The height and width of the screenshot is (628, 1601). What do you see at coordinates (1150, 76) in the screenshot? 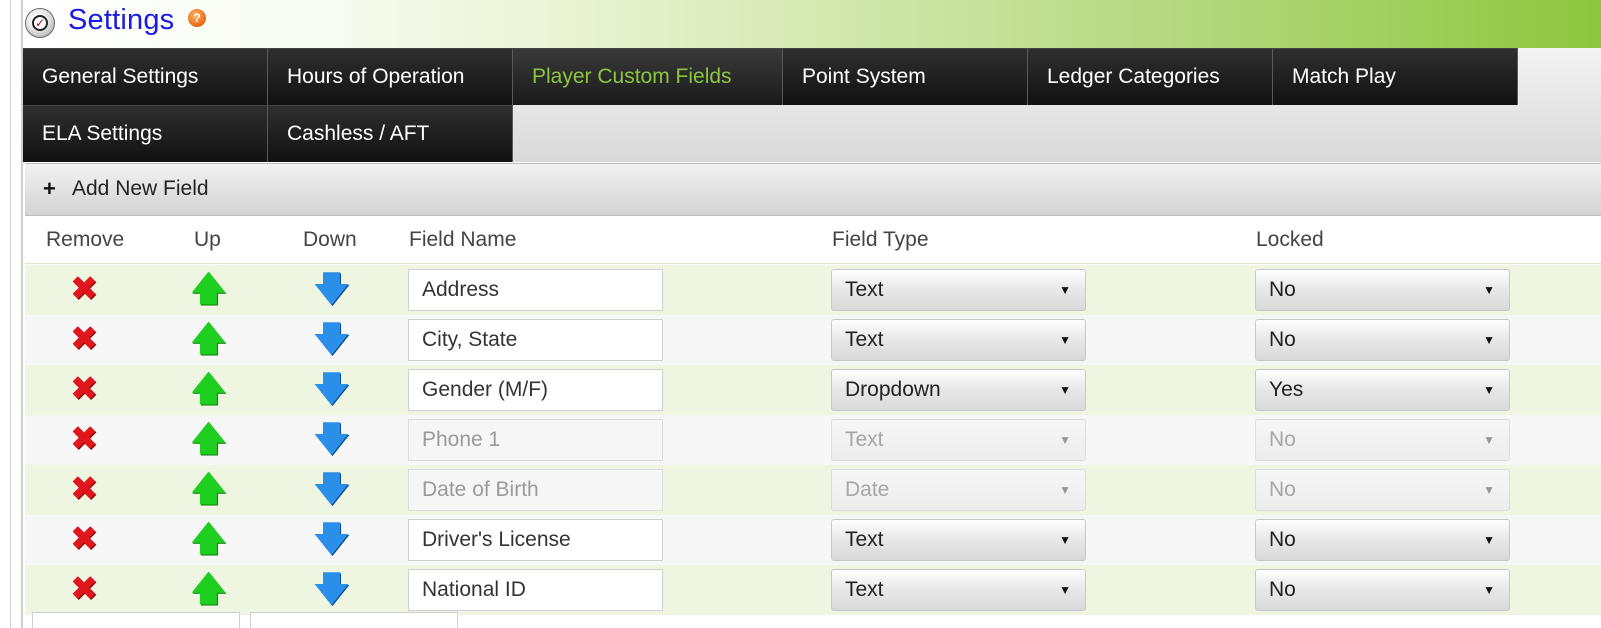
I see `tab-ledger-categories: Ledger Categories` at bounding box center [1150, 76].